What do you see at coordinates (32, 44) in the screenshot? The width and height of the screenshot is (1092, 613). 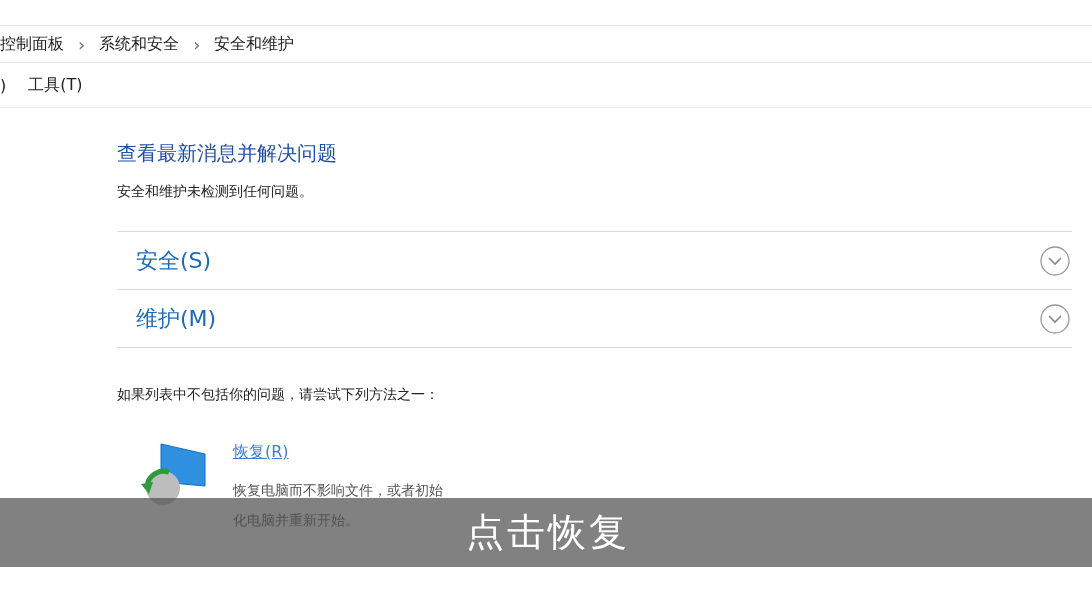 I see `breadcrumb-item: 控制面板` at bounding box center [32, 44].